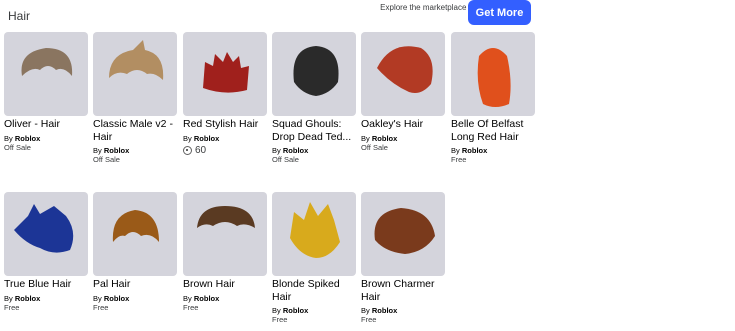  Describe the element at coordinates (136, 60) in the screenshot. I see `hair-classic-male-icon` at that location.